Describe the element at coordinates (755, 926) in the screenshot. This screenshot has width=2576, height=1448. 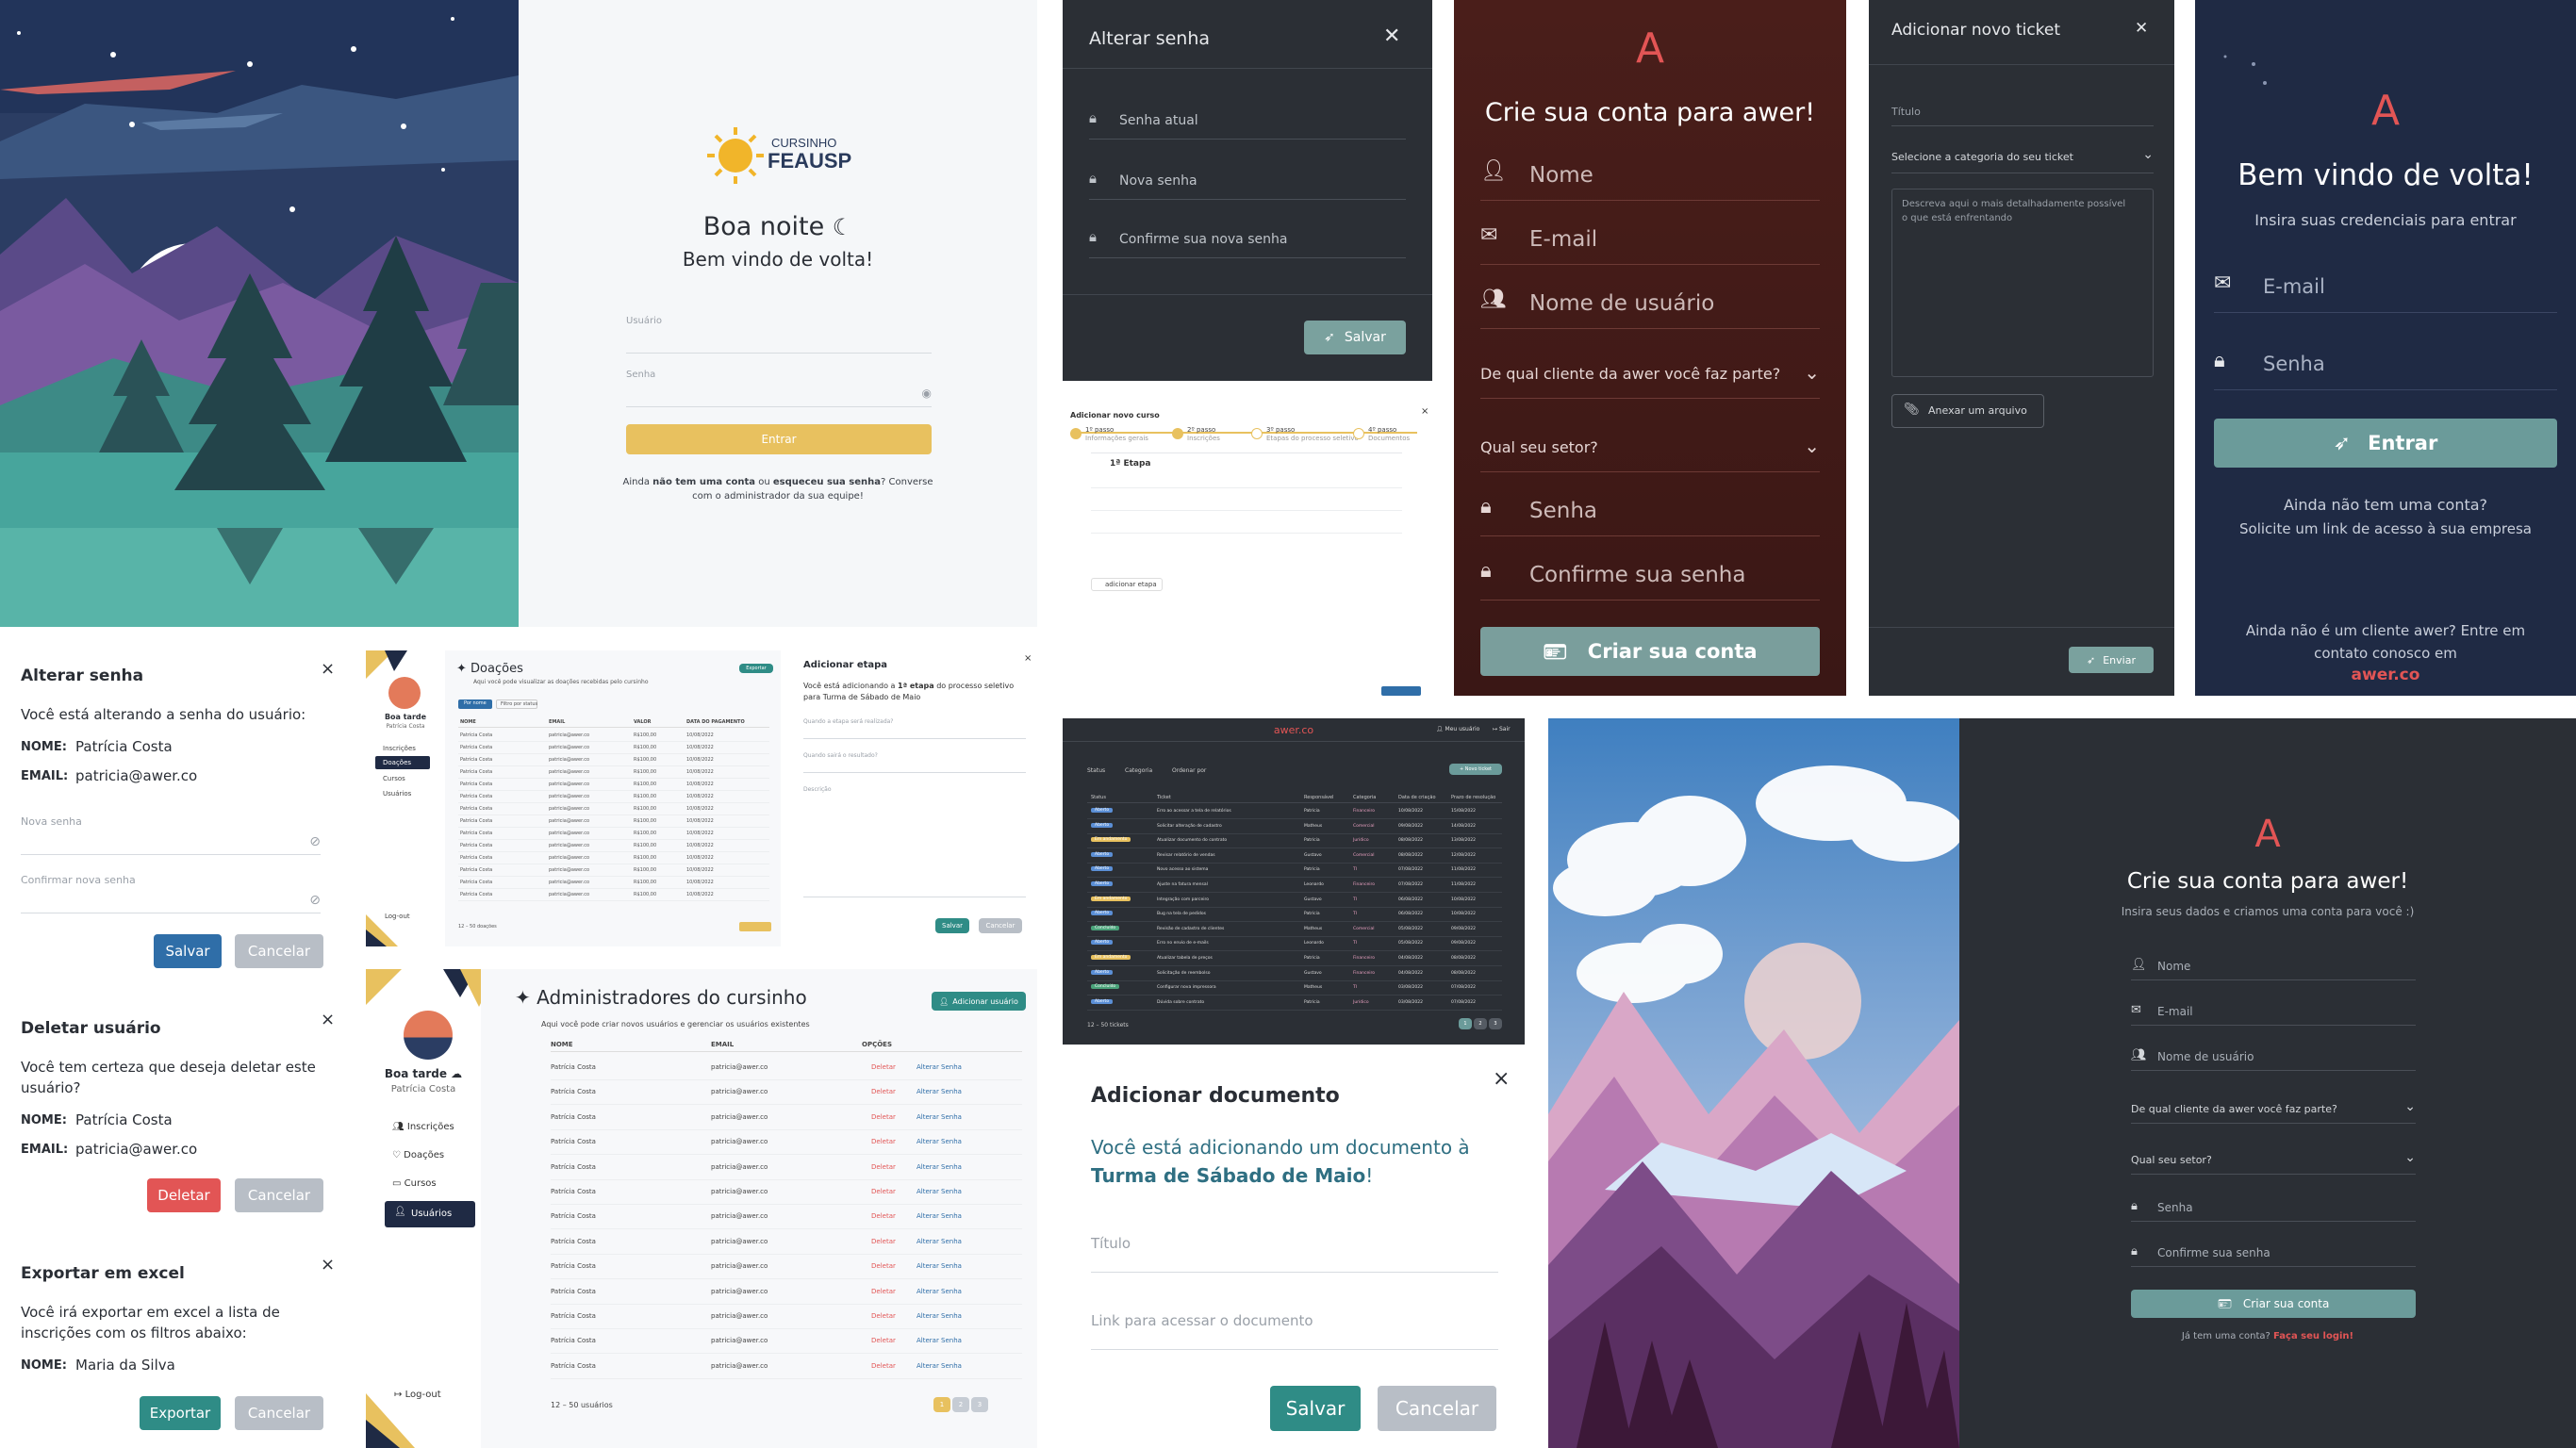
I see `pagination` at that location.